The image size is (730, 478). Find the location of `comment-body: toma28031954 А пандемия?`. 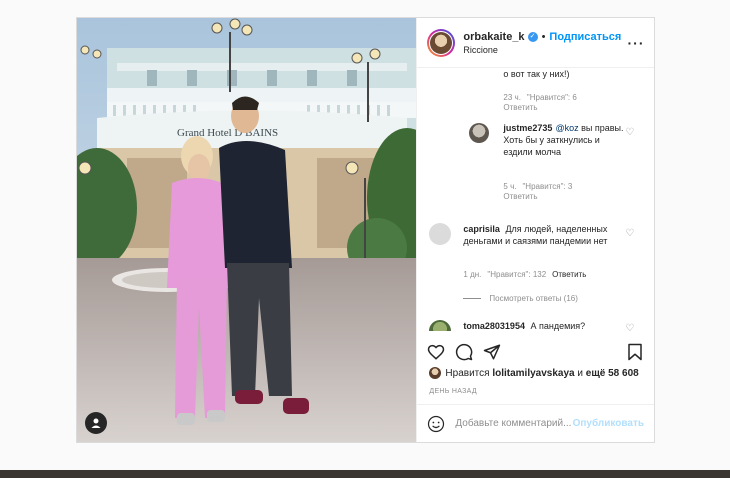

comment-body: toma28031954 А пандемия? is located at coordinates (543, 325).